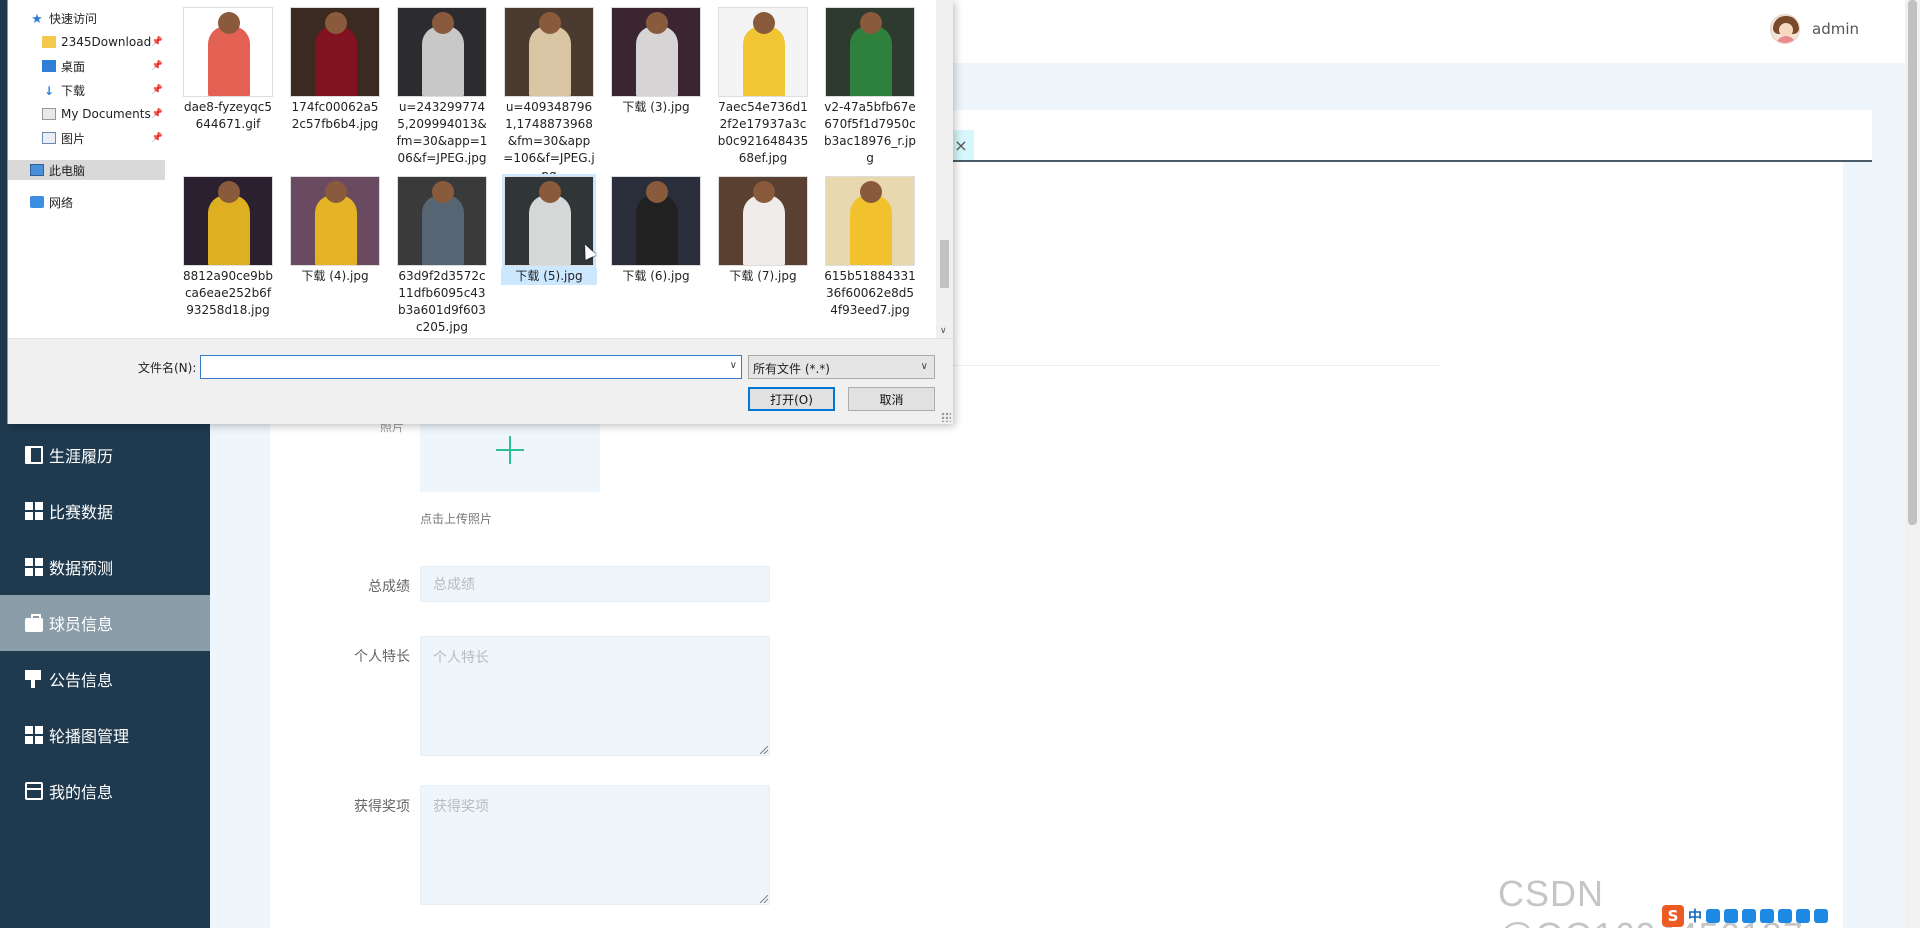  I want to click on keyboard-icon, so click(1749, 916).